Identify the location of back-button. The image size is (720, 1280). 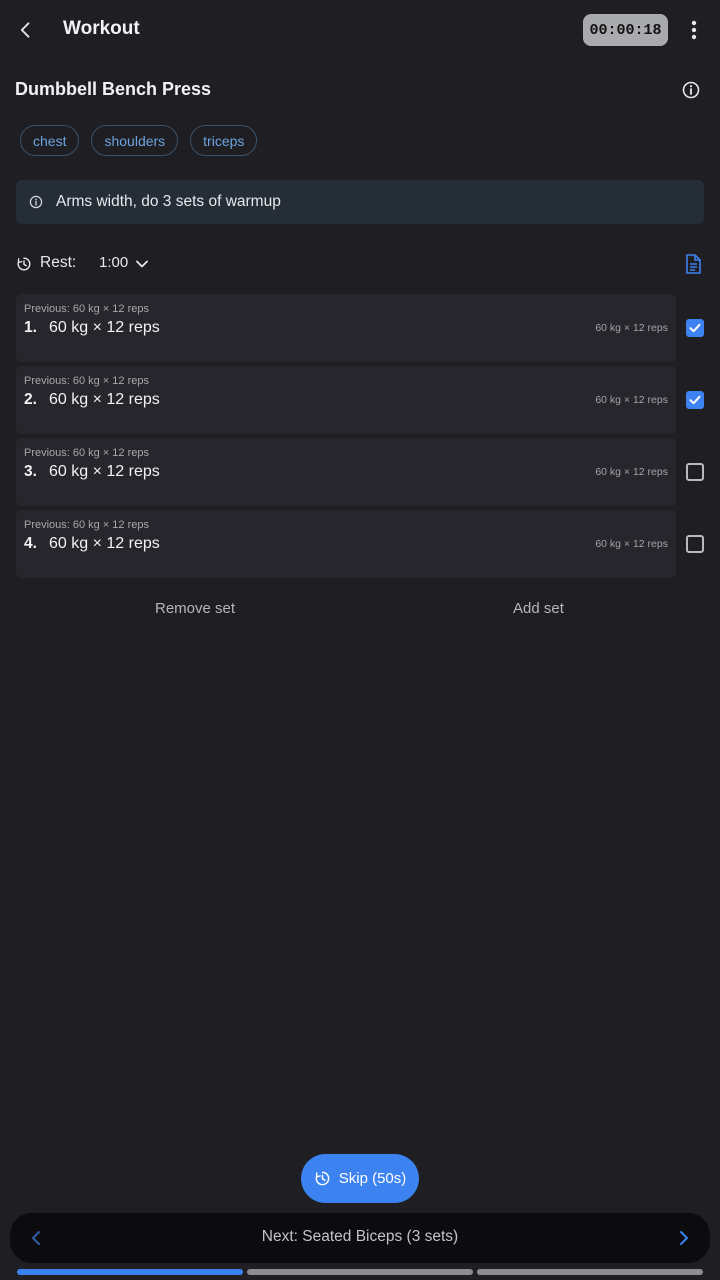
(26, 30).